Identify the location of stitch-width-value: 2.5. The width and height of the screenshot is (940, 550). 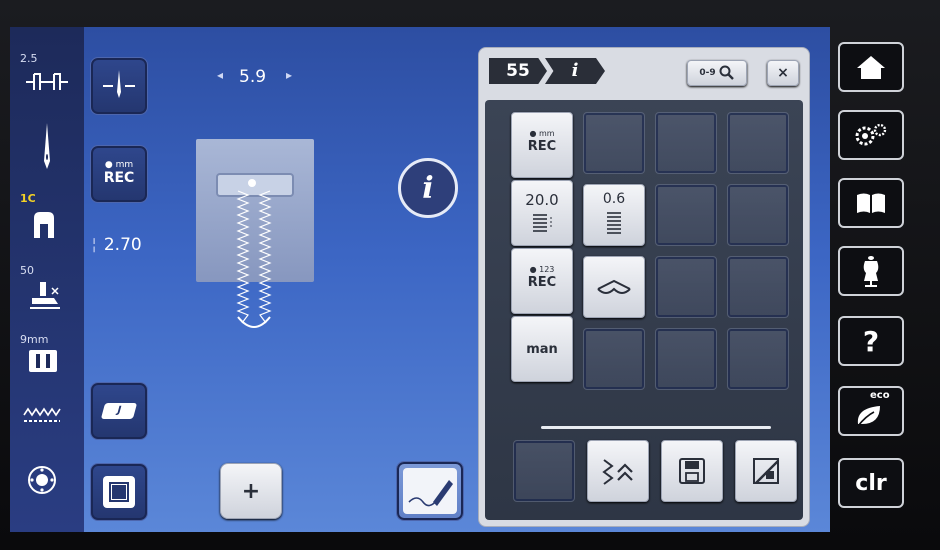
(29, 58).